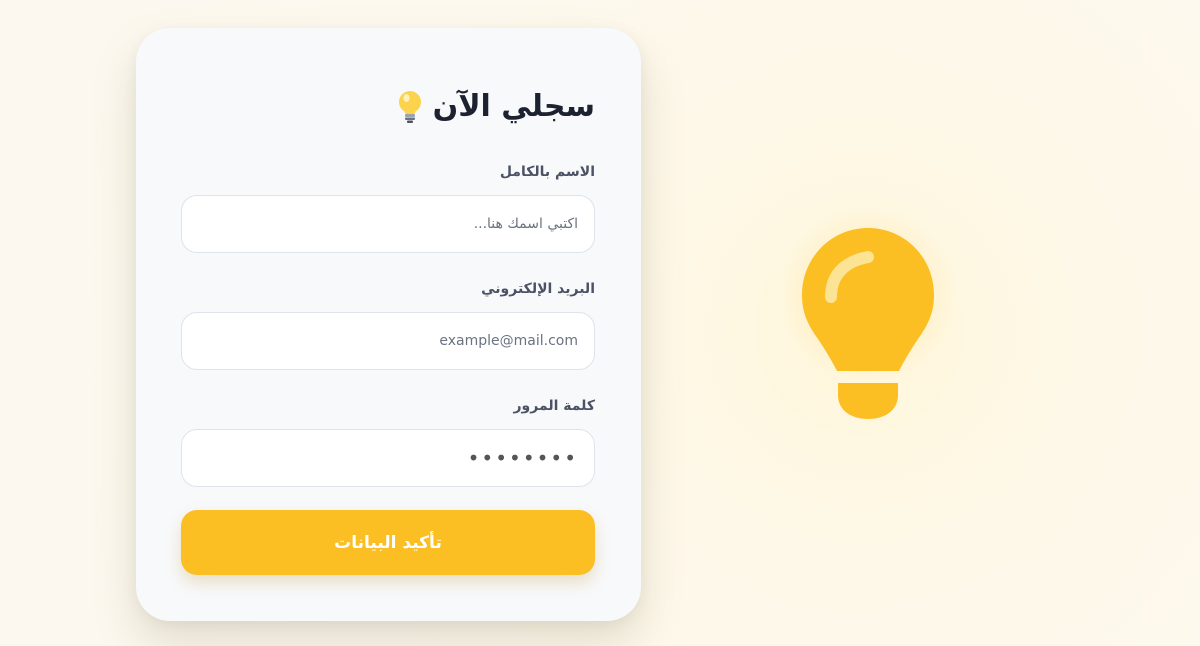 The image size is (1200, 646). I want to click on full-name-label: الاسم بالكامل, so click(547, 172).